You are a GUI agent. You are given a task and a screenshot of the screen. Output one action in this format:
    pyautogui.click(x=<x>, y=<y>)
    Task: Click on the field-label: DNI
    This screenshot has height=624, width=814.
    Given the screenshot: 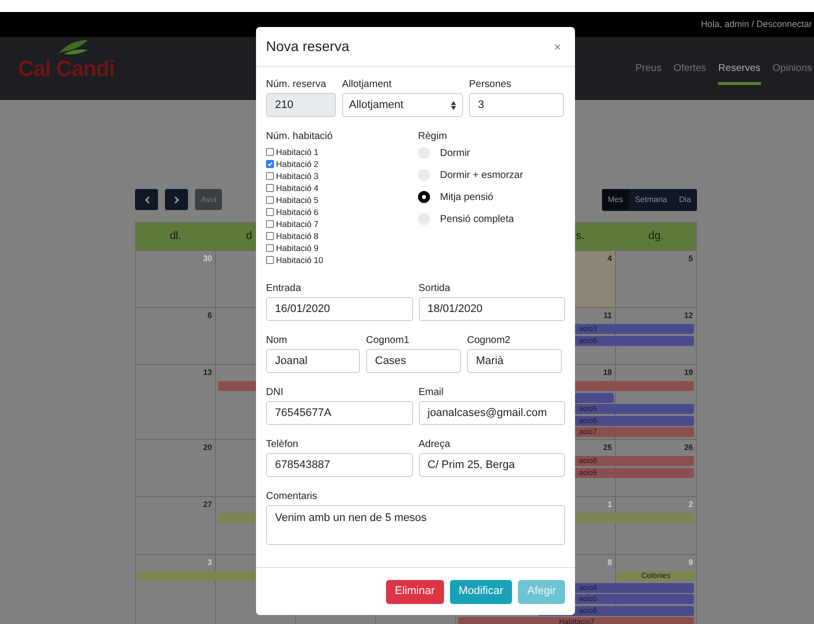 What is the action you would take?
    pyautogui.click(x=275, y=392)
    